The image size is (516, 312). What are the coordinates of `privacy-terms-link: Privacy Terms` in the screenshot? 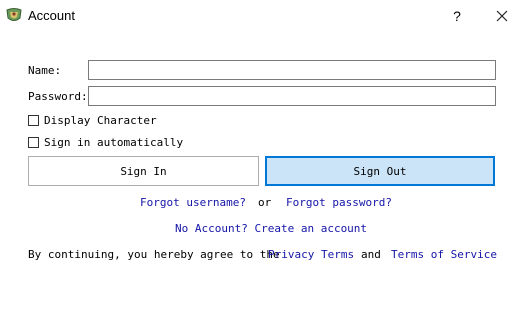 It's located at (311, 254).